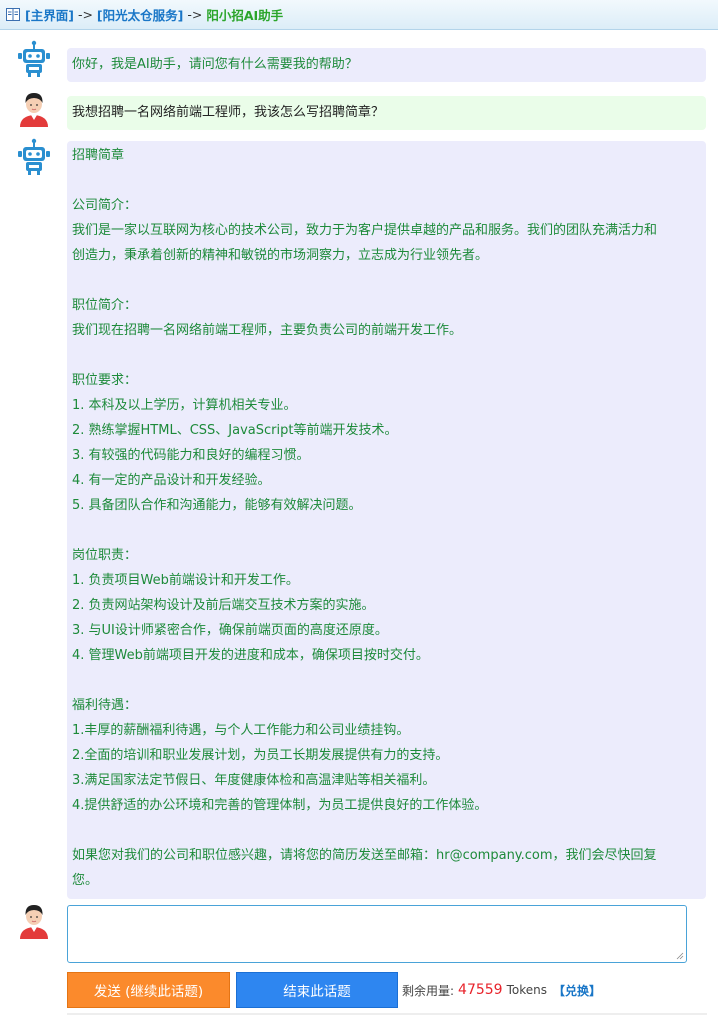  What do you see at coordinates (359, 15) in the screenshot?
I see `breadcrumb: [主界面] -> [阳光太仓服务] -> 阳小招AI助手` at bounding box center [359, 15].